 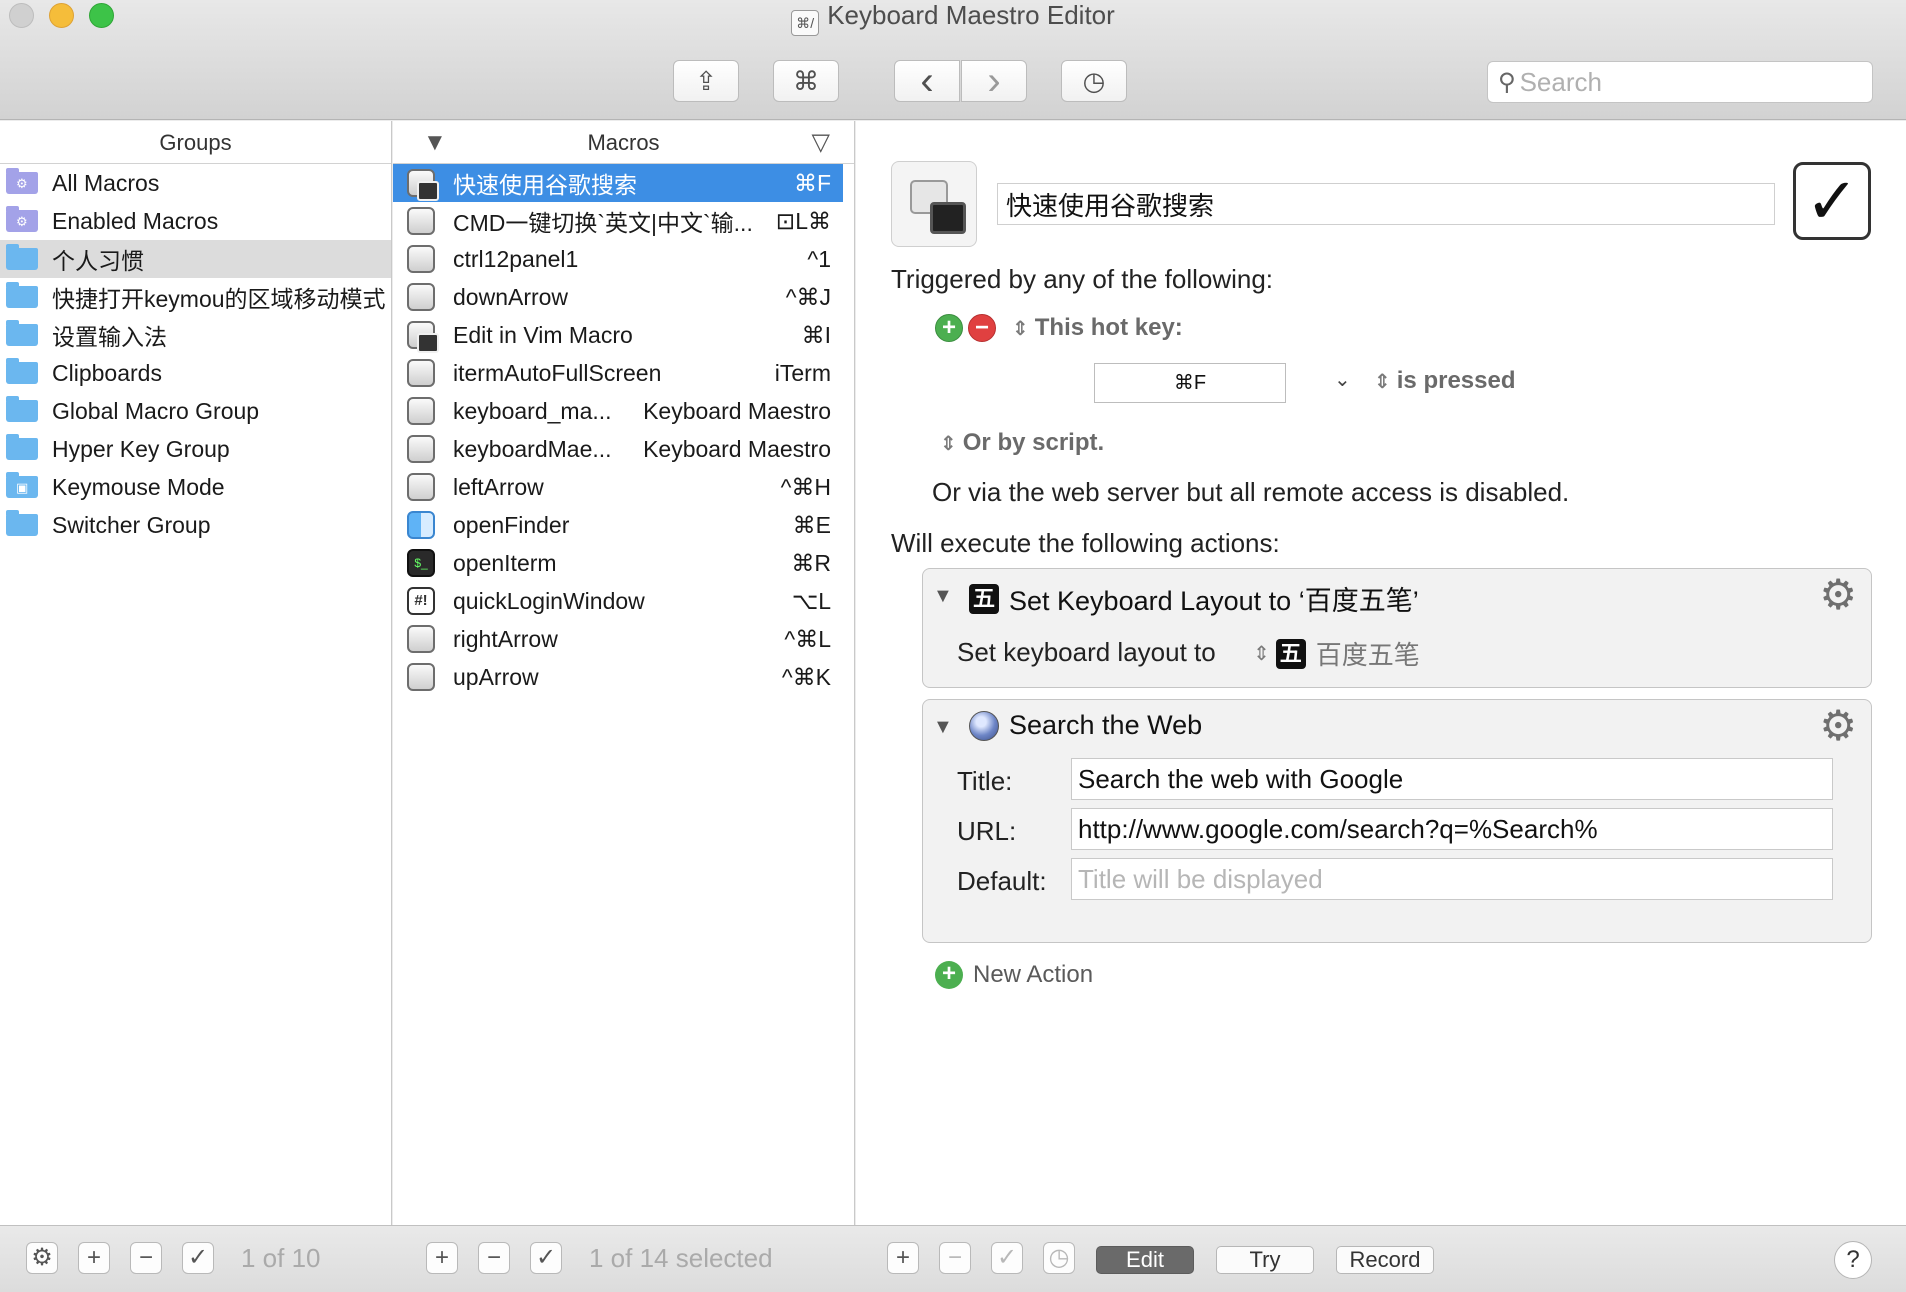 I want to click on edit-button: Edit, so click(x=1145, y=1260).